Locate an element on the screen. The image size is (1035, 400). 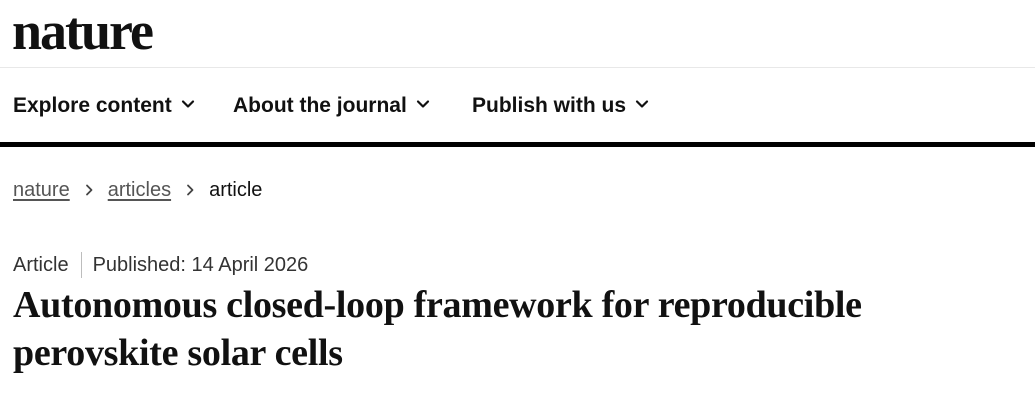
breadcrumb-current: article is located at coordinates (236, 189).